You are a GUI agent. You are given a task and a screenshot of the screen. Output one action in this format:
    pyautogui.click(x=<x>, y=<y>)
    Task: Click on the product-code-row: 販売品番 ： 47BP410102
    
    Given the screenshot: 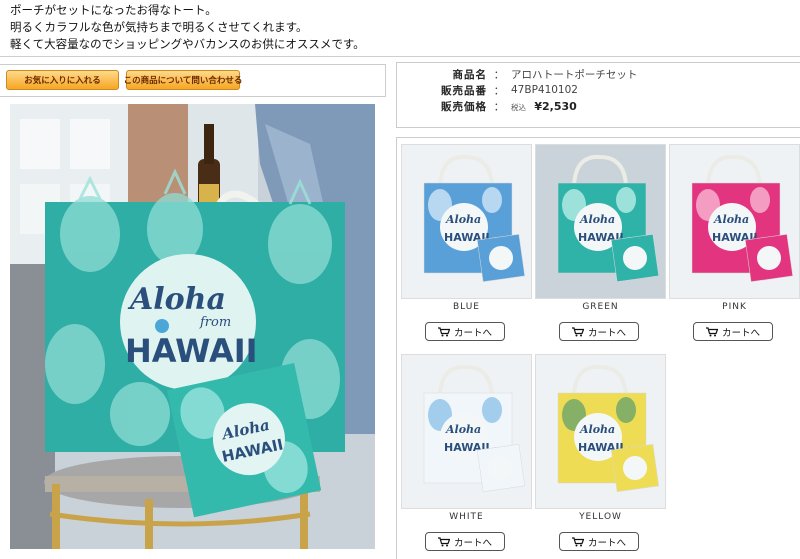 What is the action you would take?
    pyautogui.click(x=487, y=90)
    